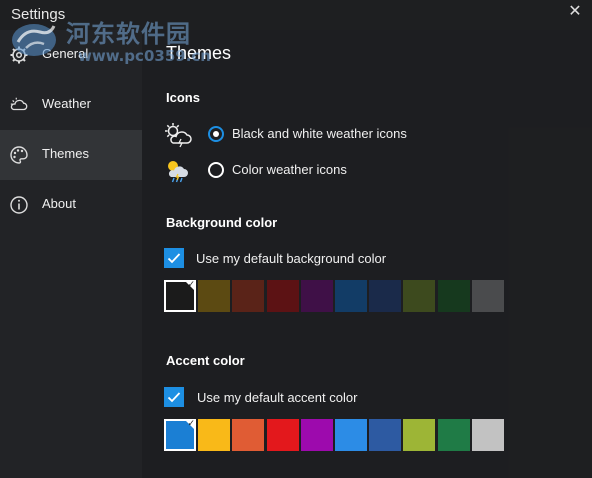 This screenshot has width=592, height=478. I want to click on background-swatches: ✓, so click(354, 296).